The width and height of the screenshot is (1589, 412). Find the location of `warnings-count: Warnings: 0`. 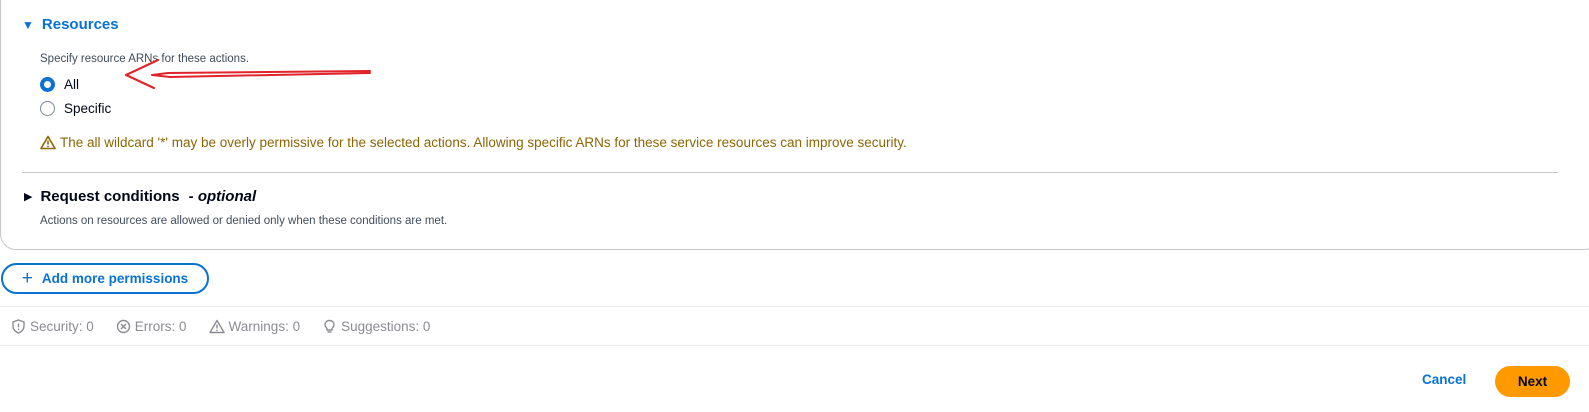

warnings-count: Warnings: 0 is located at coordinates (254, 326).